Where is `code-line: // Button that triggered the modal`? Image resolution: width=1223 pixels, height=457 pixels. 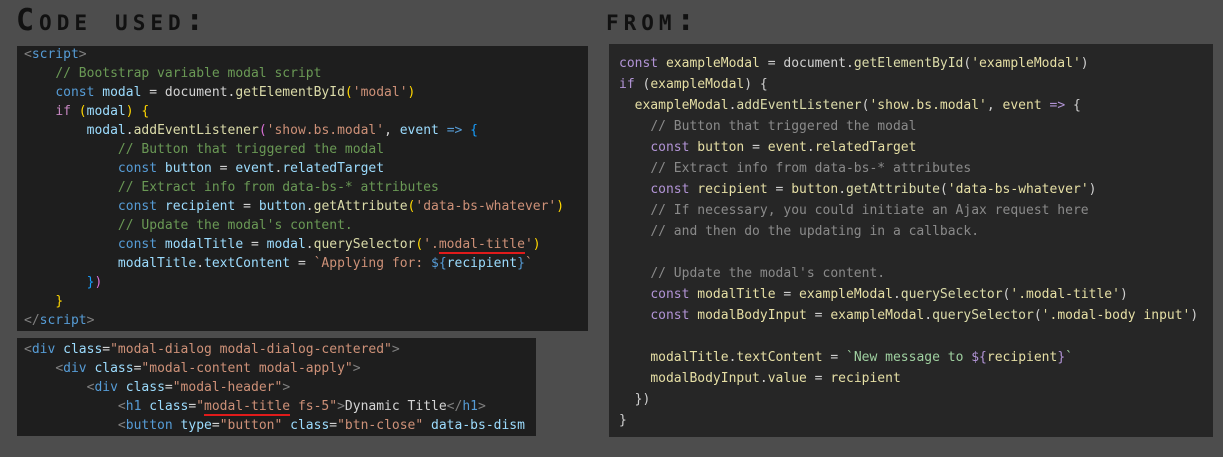 code-line: // Button that triggered the modal is located at coordinates (200, 149).